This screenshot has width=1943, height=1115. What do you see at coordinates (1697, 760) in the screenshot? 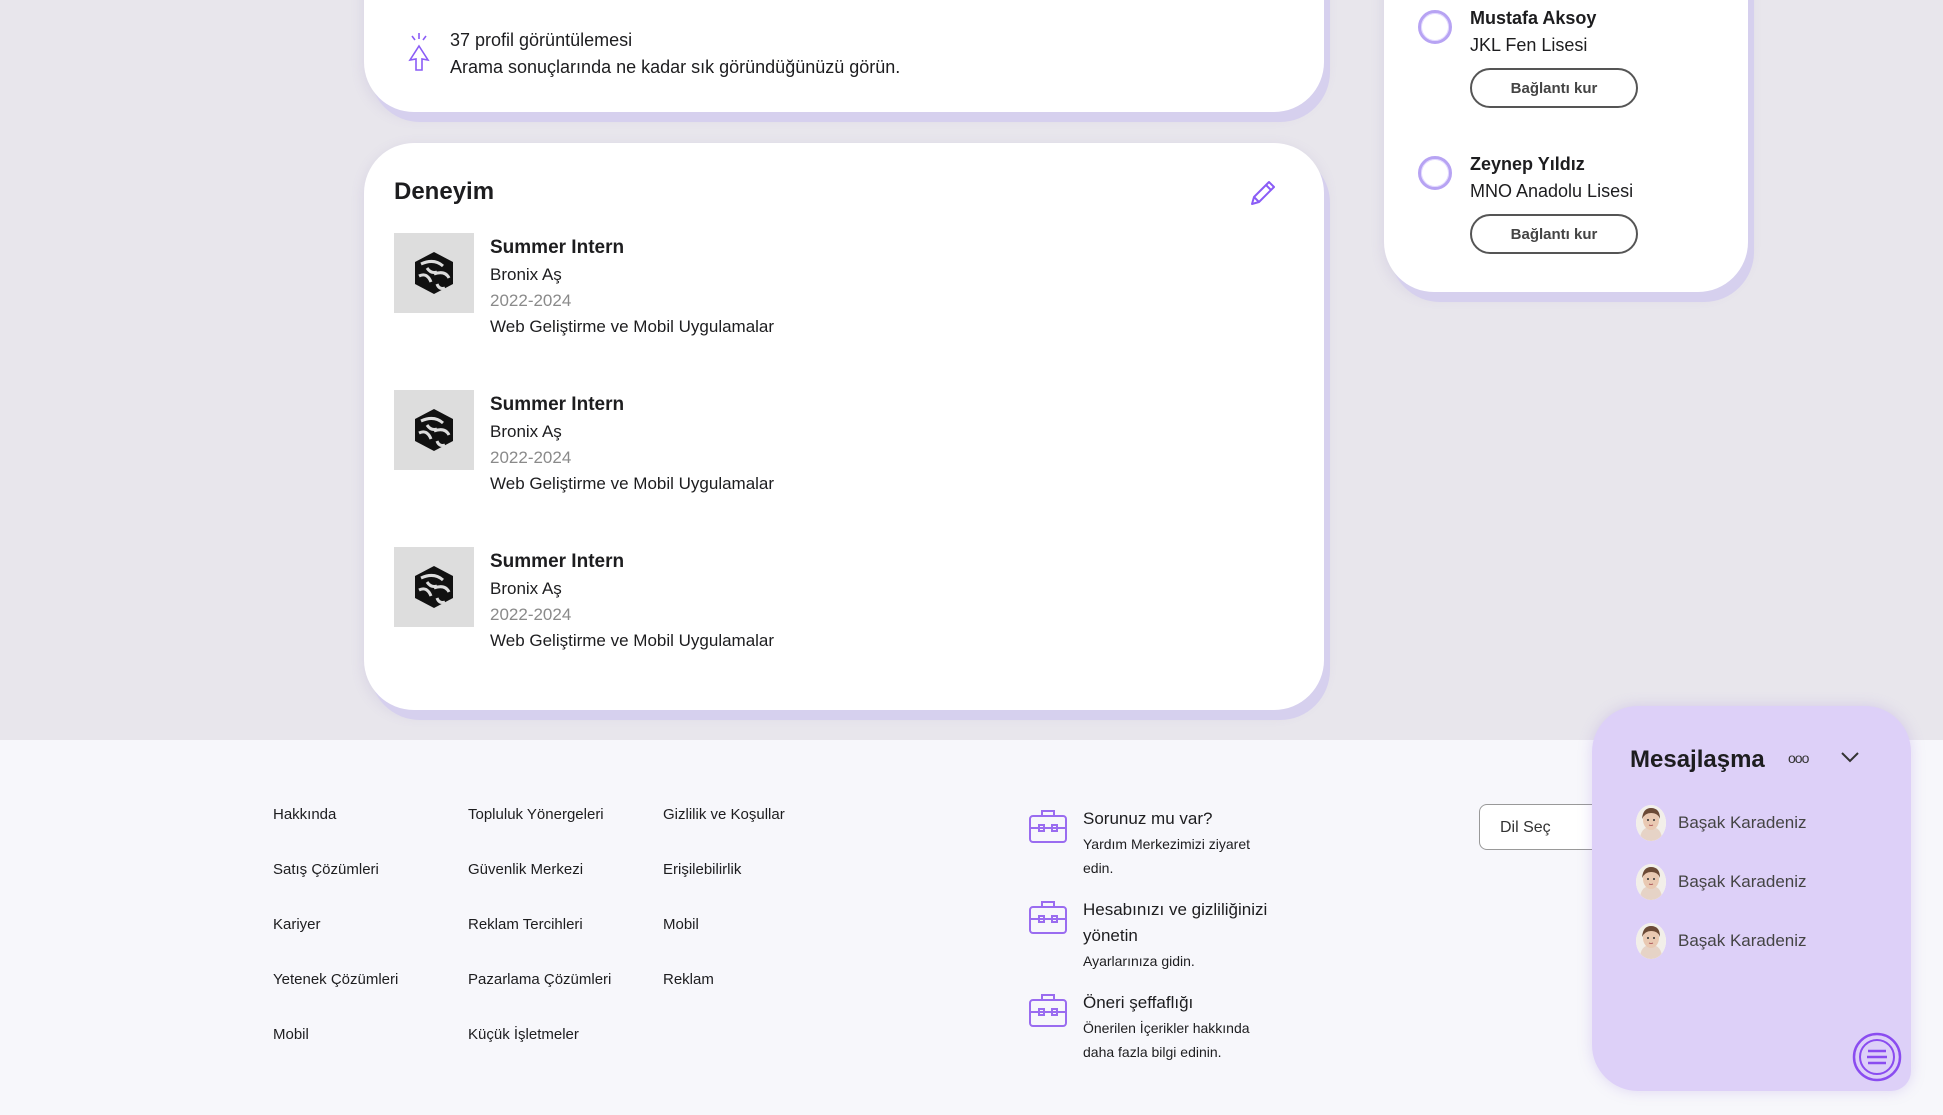
I see `messaging-title: Mesajlaşma` at bounding box center [1697, 760].